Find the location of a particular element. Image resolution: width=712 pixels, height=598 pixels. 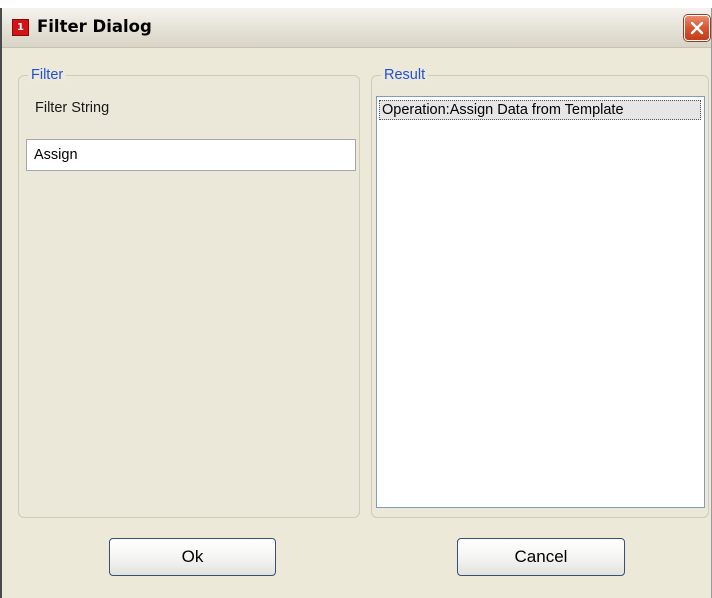

window-title: Filter Dialog is located at coordinates (94, 26).